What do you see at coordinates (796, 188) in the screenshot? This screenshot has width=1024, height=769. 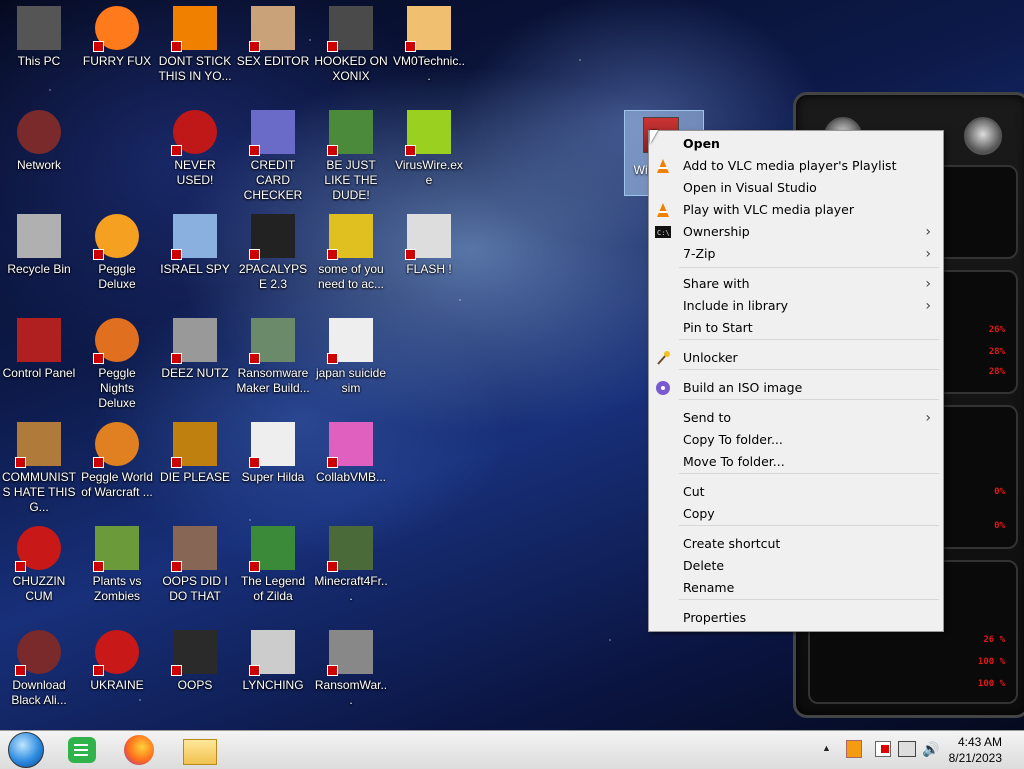 I see `menu-item-open-in-visual-studio: Open in Visual Studio` at bounding box center [796, 188].